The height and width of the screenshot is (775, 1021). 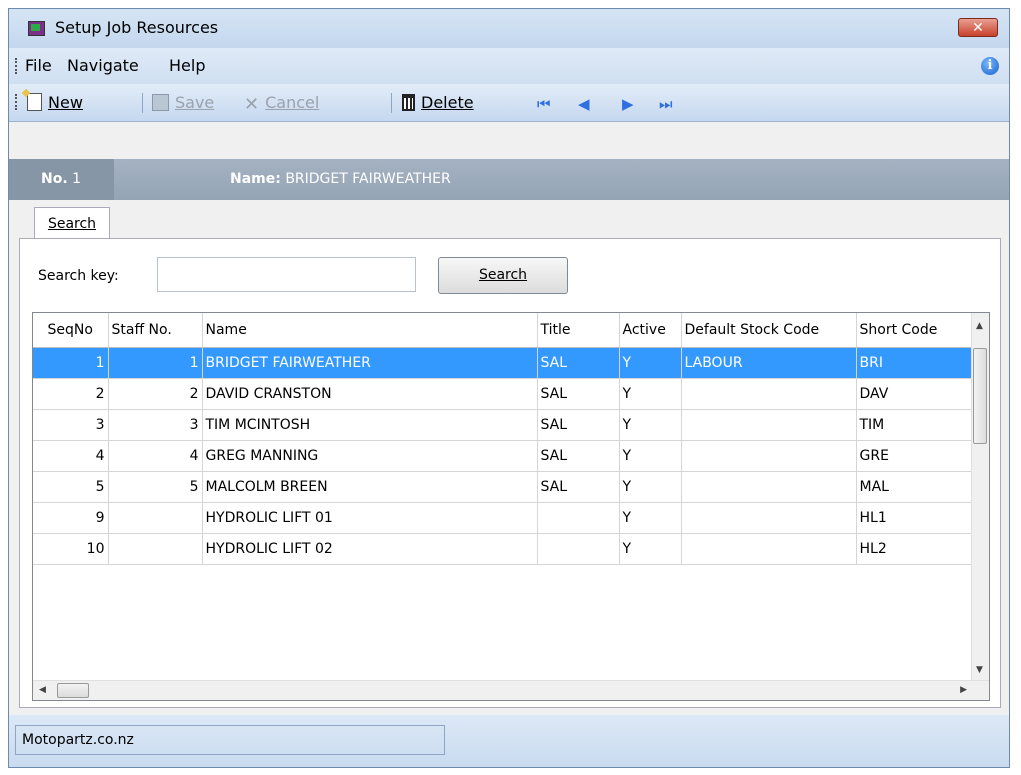 What do you see at coordinates (71, 363) in the screenshot?
I see `cell-seqno: 1` at bounding box center [71, 363].